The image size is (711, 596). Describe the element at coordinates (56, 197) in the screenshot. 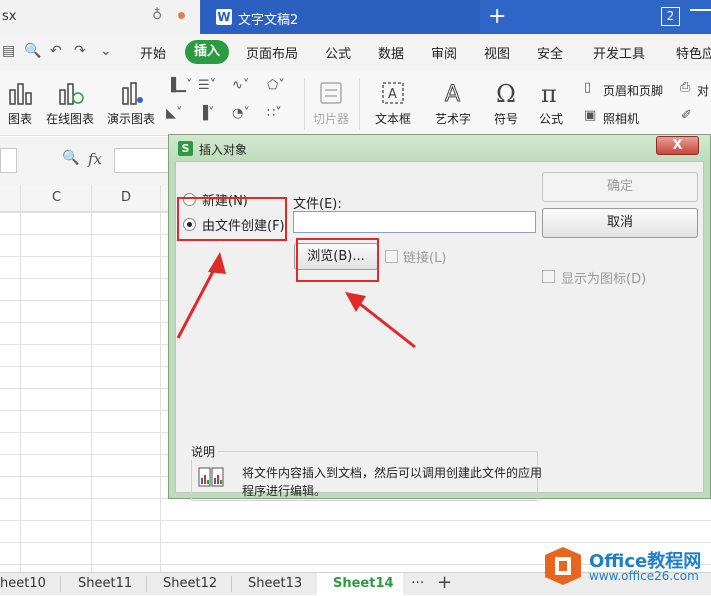

I see `column-header-c: C` at that location.